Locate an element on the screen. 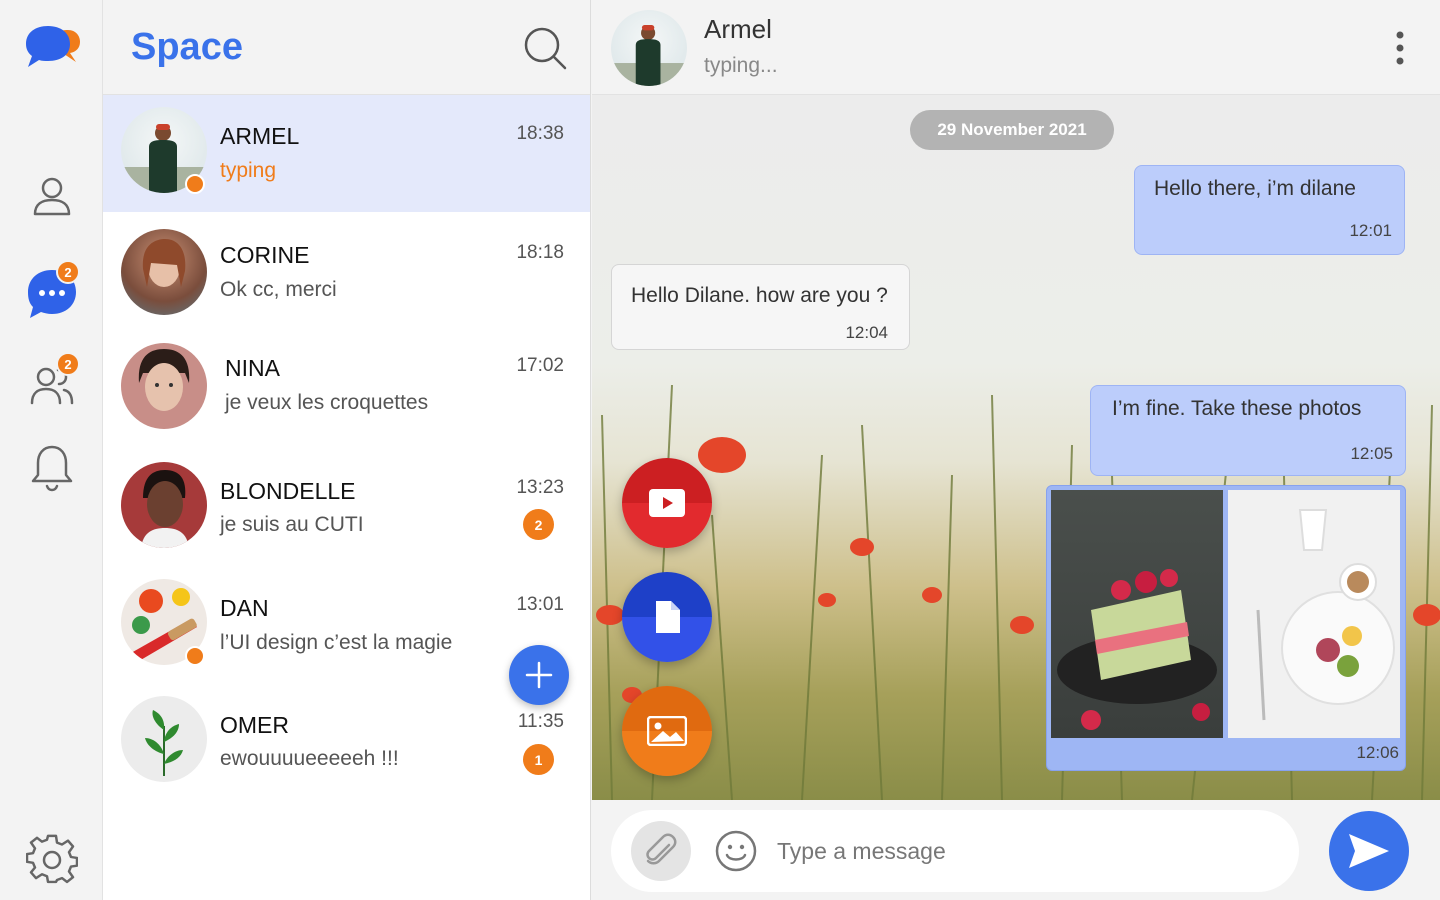  message-preview: Ok cc, merci is located at coordinates (278, 289).